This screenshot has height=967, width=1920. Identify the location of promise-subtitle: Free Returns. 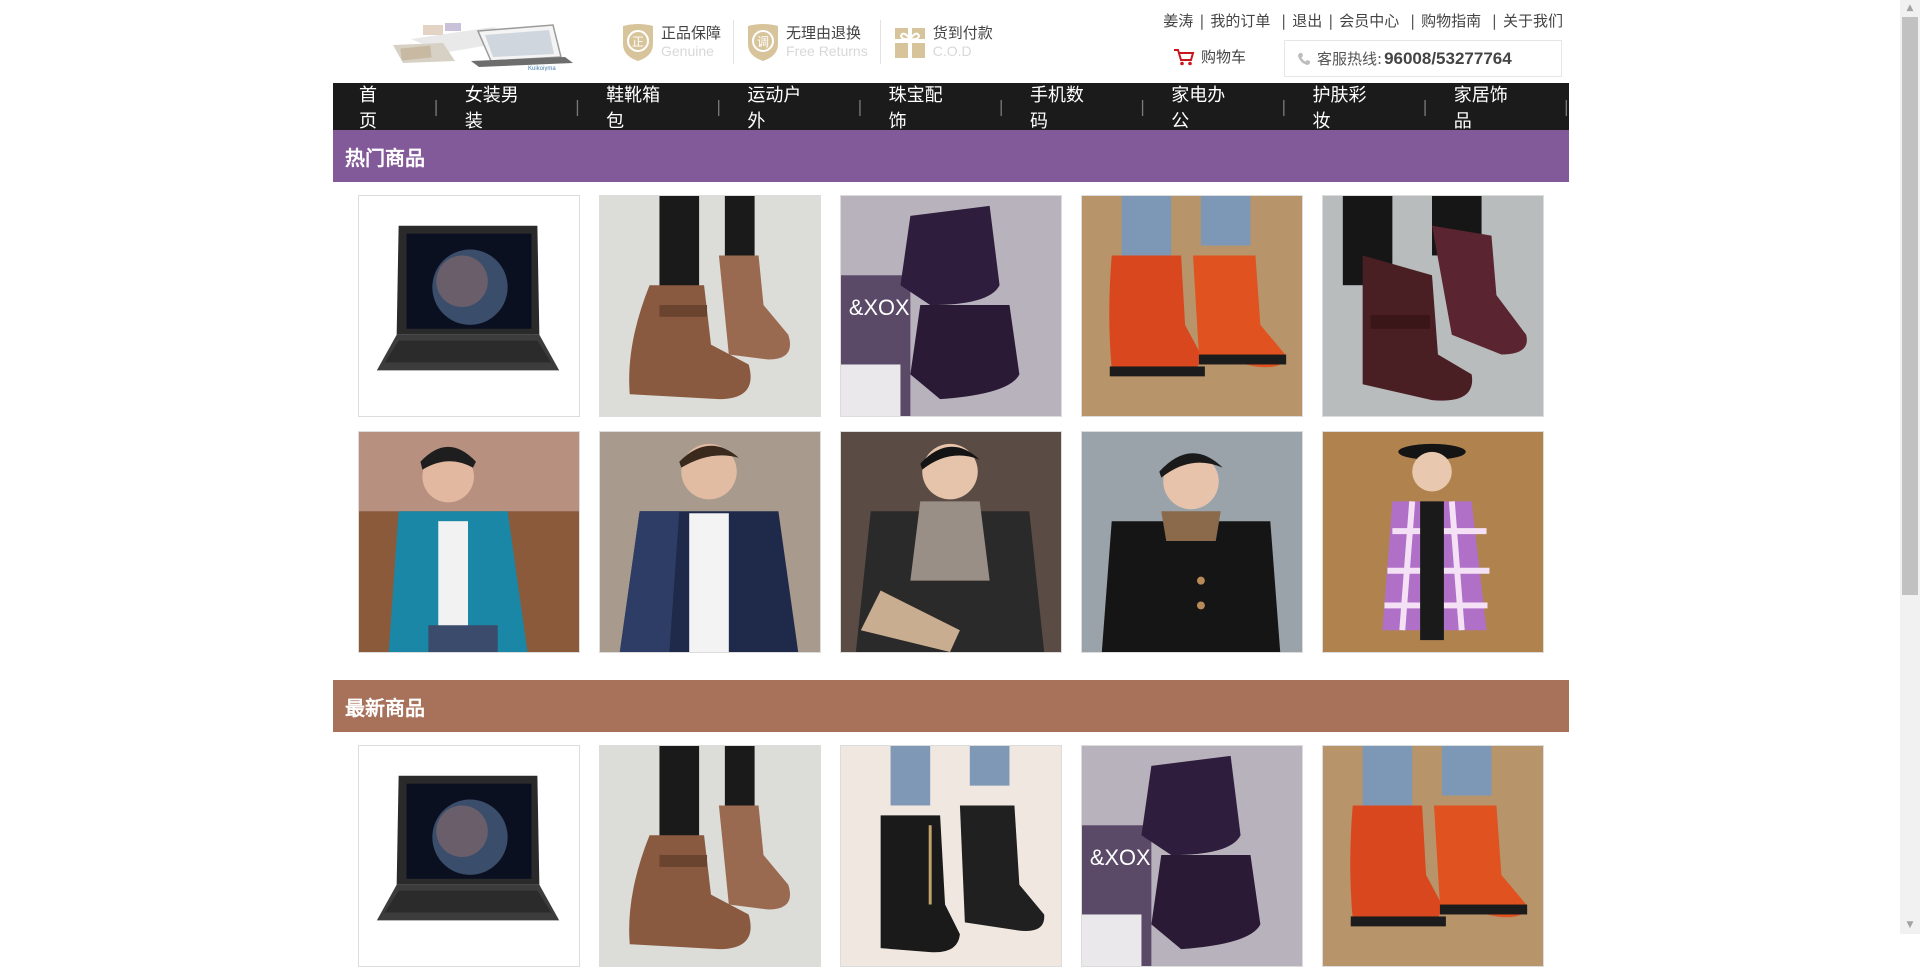
(827, 51).